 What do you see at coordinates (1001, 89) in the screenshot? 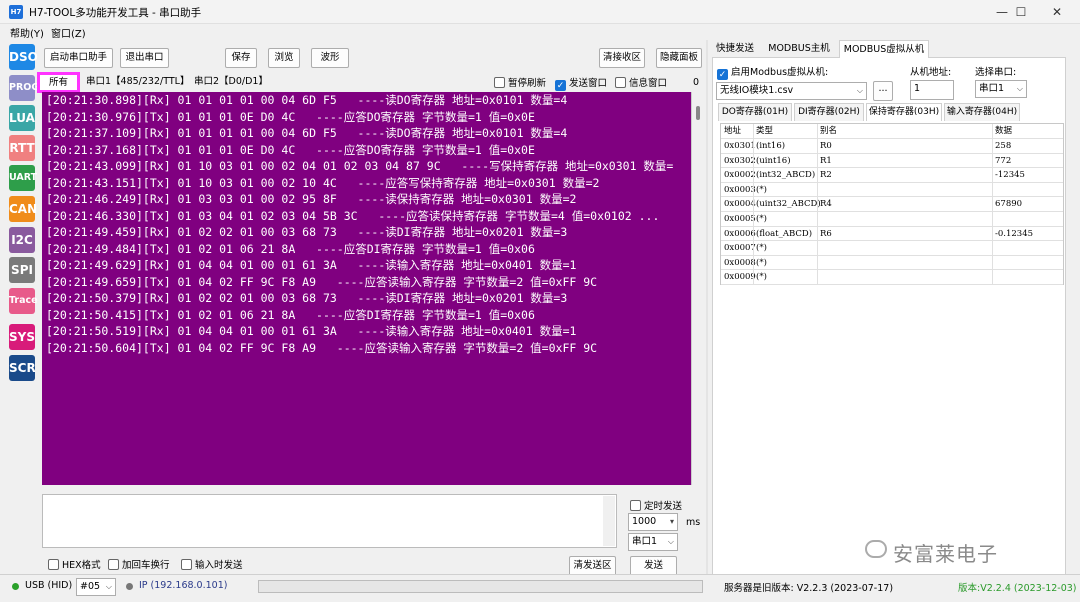
I see `slave-port-select: 串口1 ⌵` at bounding box center [1001, 89].